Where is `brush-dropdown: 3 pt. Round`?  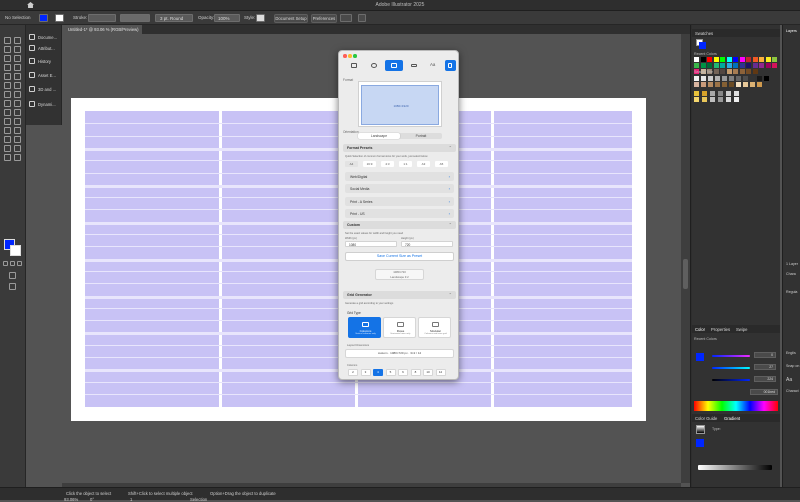 brush-dropdown: 3 pt. Round is located at coordinates (174, 18).